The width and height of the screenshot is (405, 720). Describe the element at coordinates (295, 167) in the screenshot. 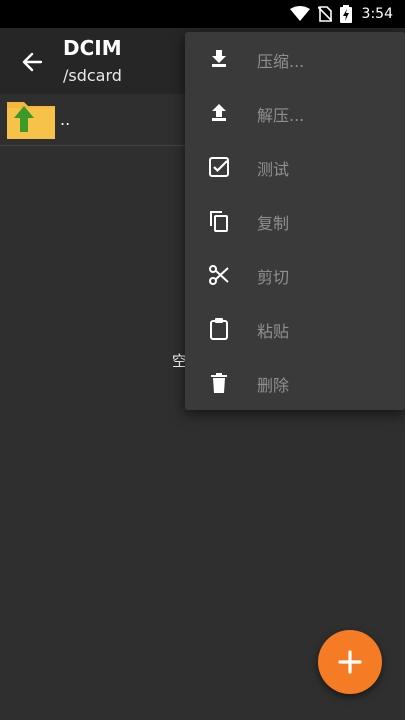

I see `menu-item-test: 测试` at that location.